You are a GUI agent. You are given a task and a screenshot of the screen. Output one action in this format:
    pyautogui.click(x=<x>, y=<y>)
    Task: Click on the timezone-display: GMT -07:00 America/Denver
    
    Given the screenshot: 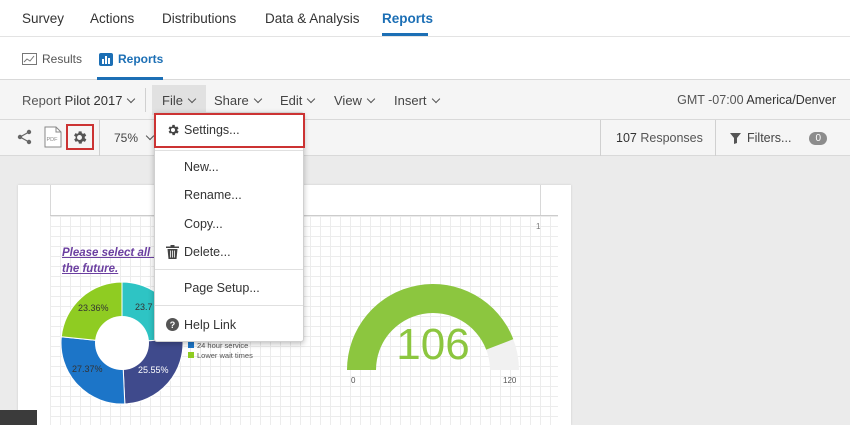 What is the action you would take?
    pyautogui.click(x=756, y=100)
    